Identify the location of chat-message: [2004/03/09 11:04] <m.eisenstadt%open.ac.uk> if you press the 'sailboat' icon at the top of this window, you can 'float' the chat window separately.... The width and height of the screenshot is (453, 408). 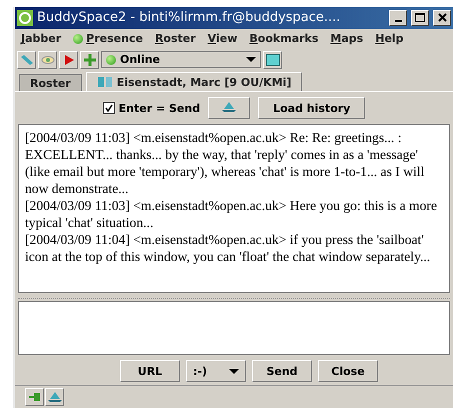
(228, 248).